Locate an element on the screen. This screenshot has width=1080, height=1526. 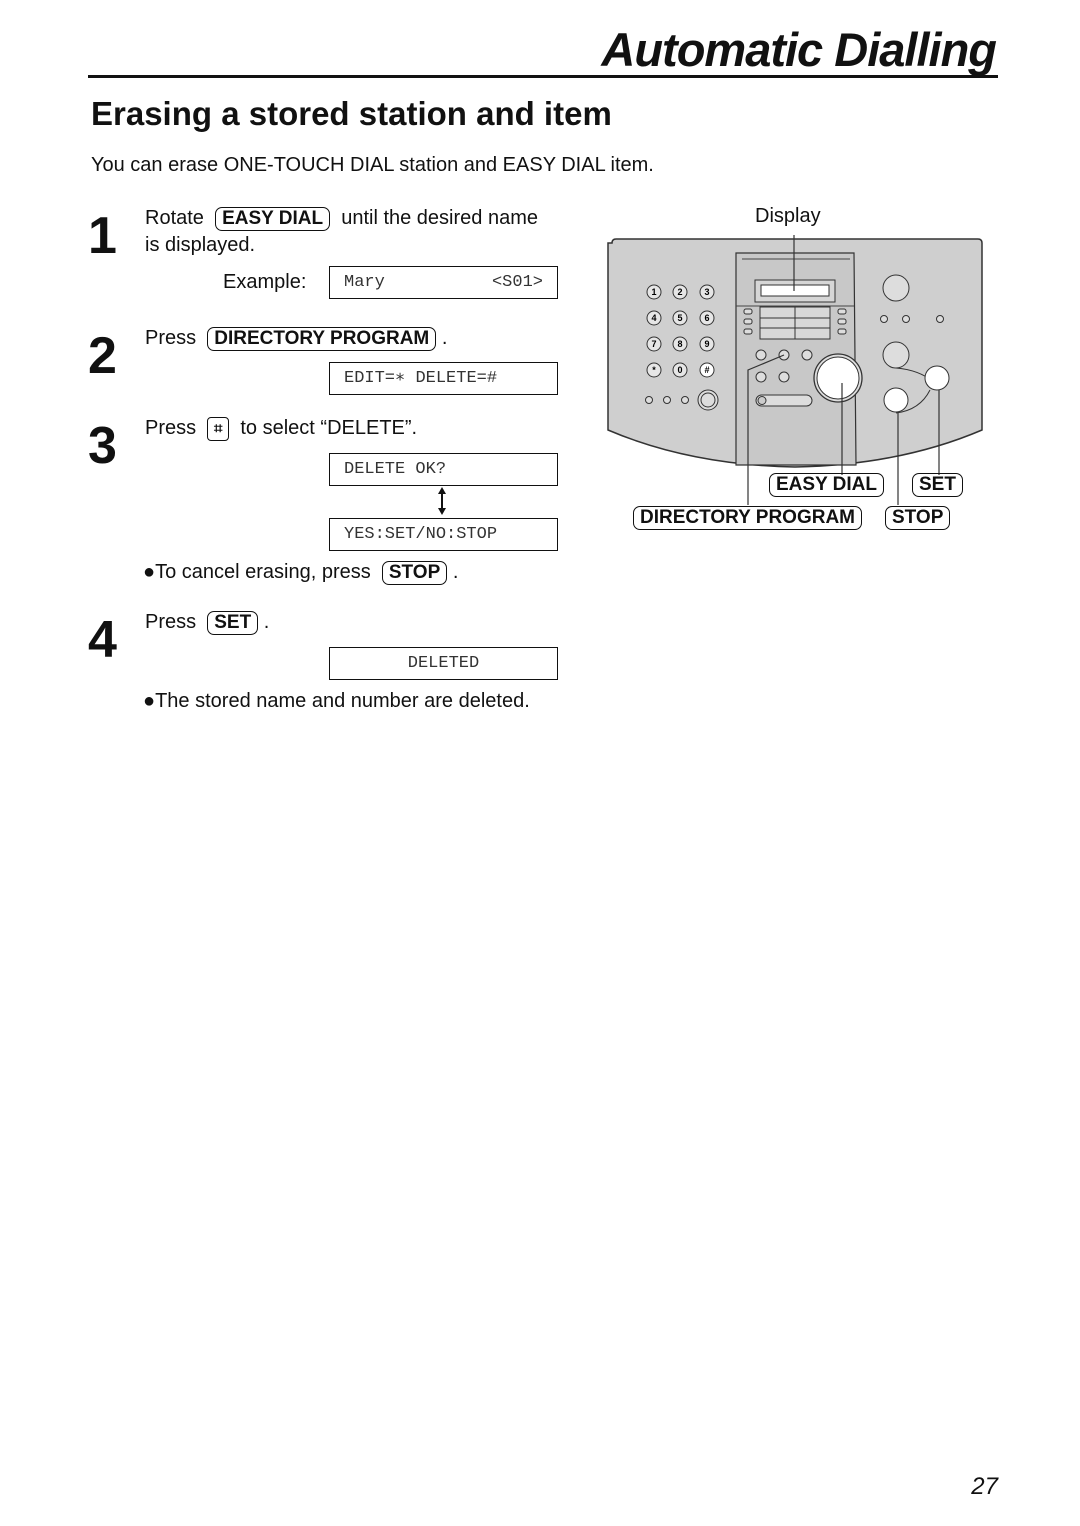
stop-key: STOP is located at coordinates (414, 573).